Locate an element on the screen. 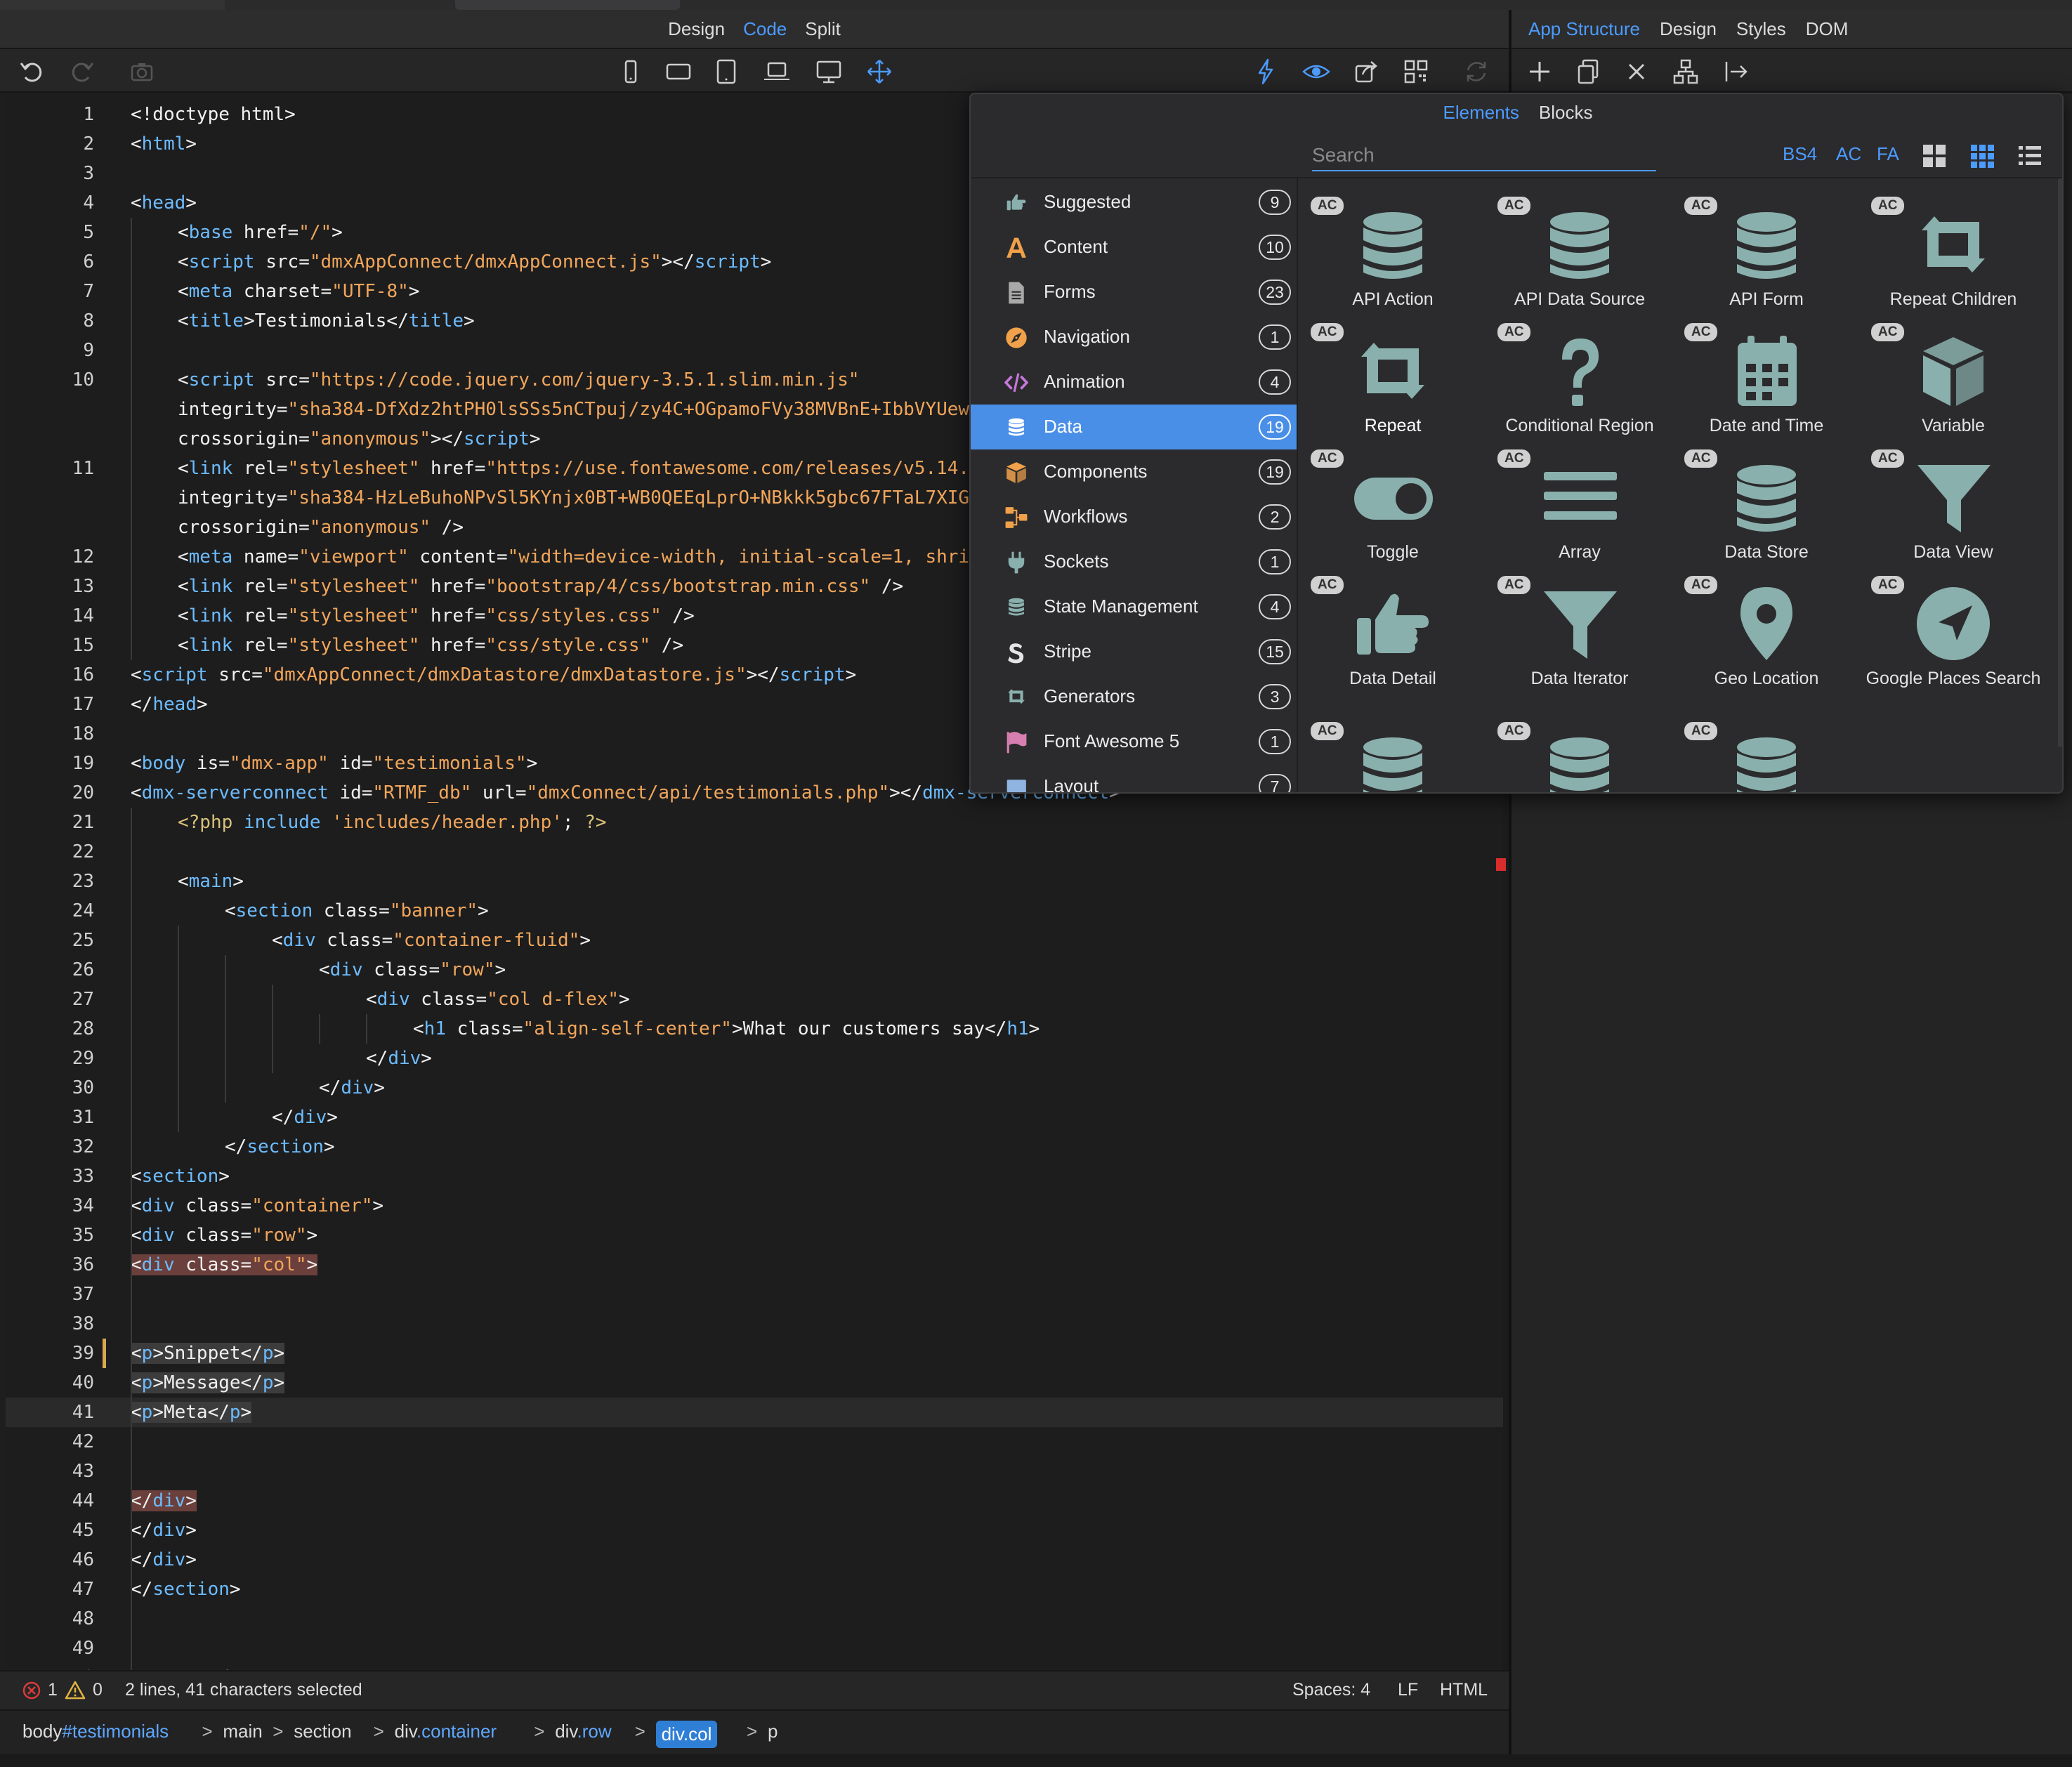 The image size is (2072, 1767). line-number: 25 is located at coordinates (50, 940).